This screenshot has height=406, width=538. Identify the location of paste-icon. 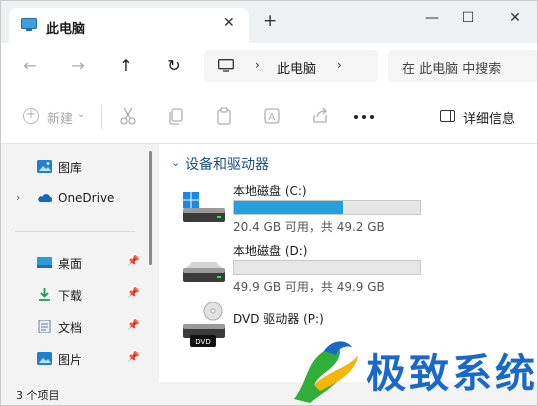
(224, 116).